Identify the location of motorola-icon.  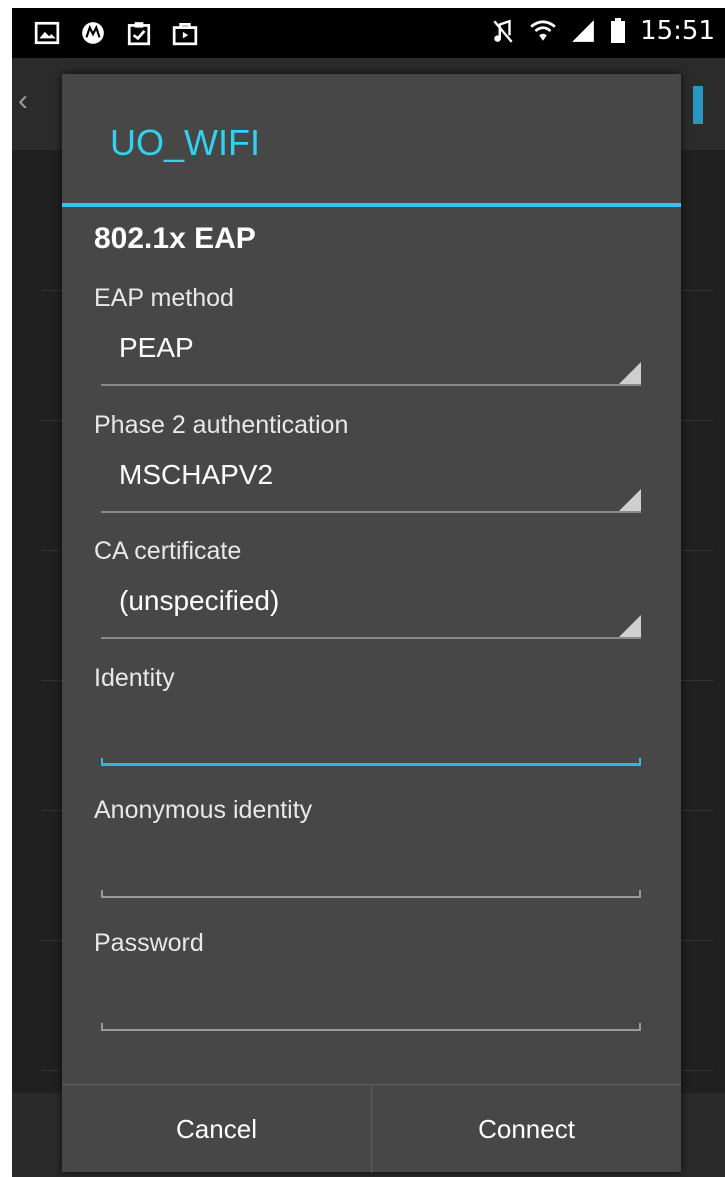
(93, 33).